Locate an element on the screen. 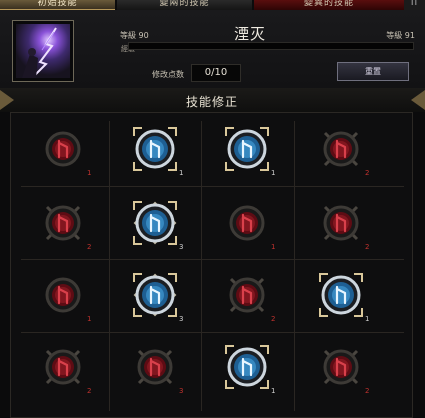 This screenshot has width=425, height=418. exp-bar is located at coordinates (271, 46).